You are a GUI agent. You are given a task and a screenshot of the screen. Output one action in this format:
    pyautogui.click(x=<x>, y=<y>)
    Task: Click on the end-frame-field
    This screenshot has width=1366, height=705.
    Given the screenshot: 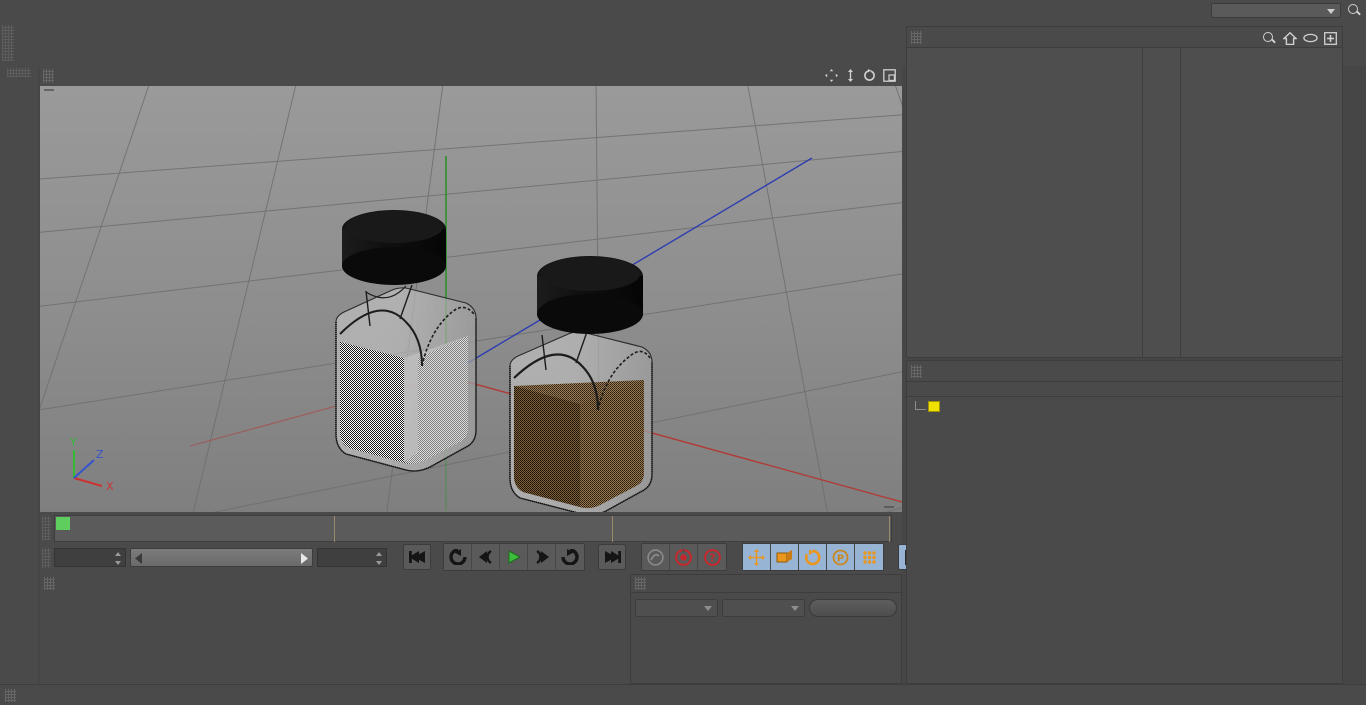 What is the action you would take?
    pyautogui.click(x=352, y=557)
    